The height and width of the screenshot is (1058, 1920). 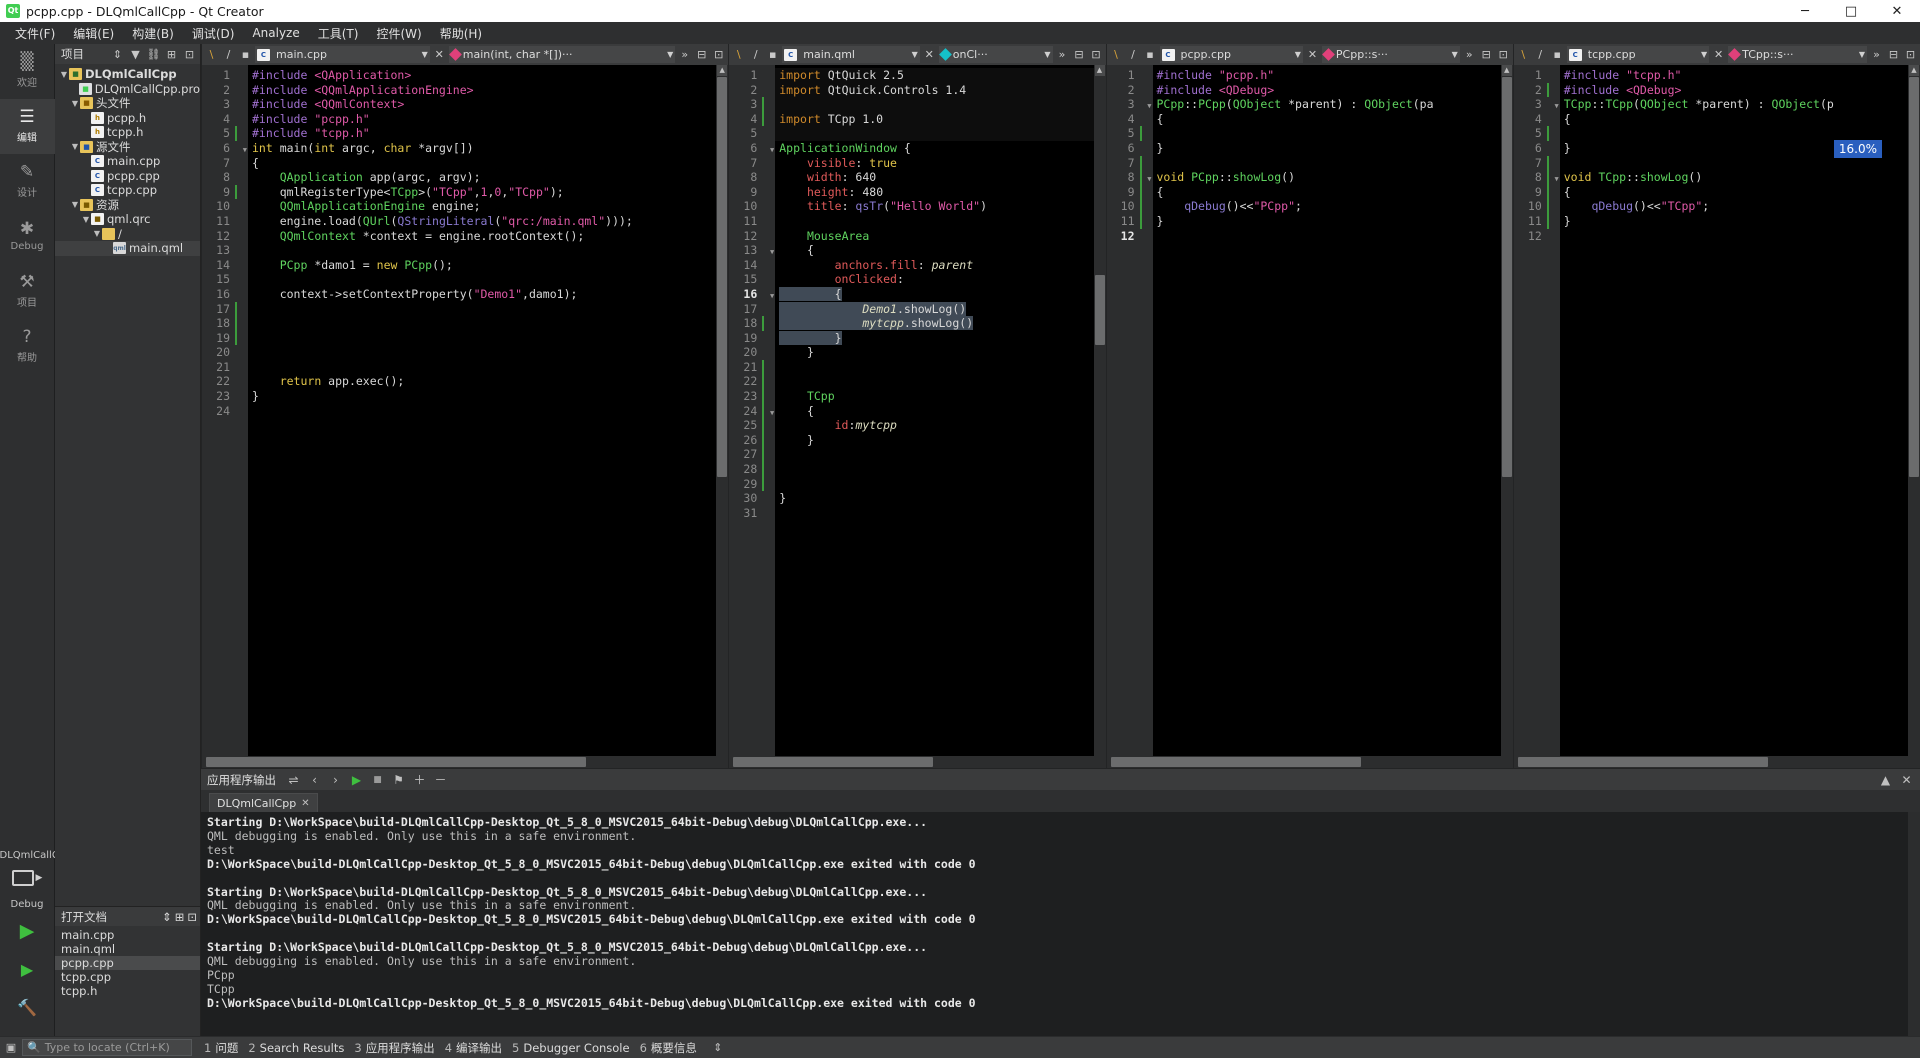 I want to click on link-icon: ⛓, so click(x=153, y=54).